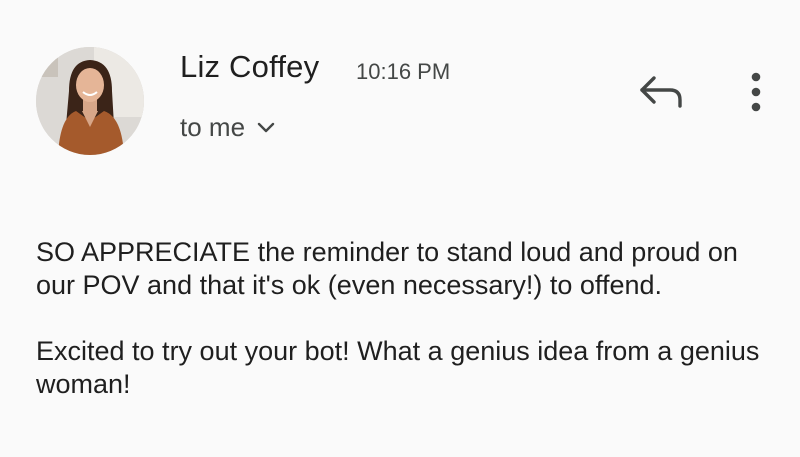  I want to click on sender-name: Liz Coffey, so click(250, 66).